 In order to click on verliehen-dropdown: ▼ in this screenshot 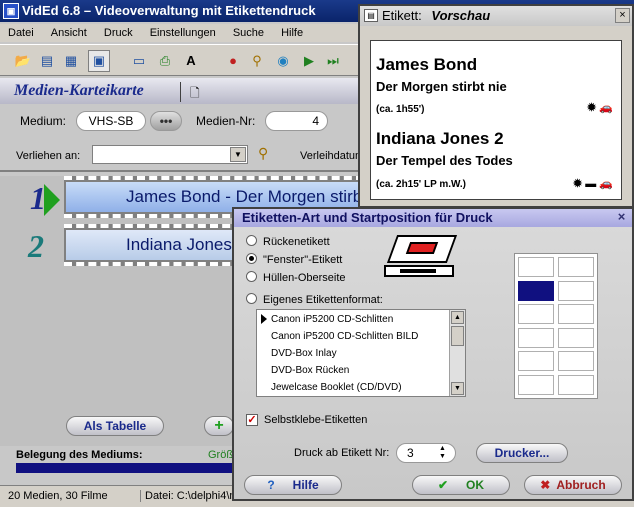, I will do `click(170, 154)`.